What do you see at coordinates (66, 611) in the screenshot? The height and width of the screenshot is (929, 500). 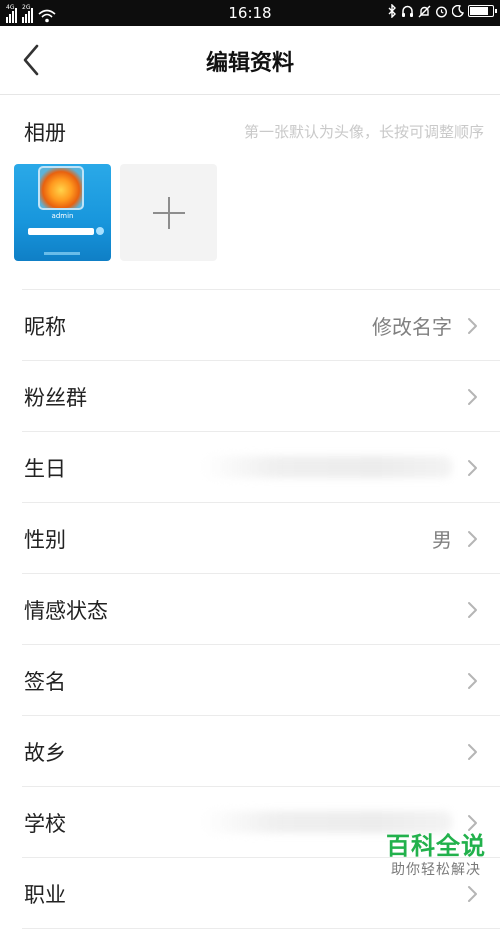 I see `row-label: 情感状态` at bounding box center [66, 611].